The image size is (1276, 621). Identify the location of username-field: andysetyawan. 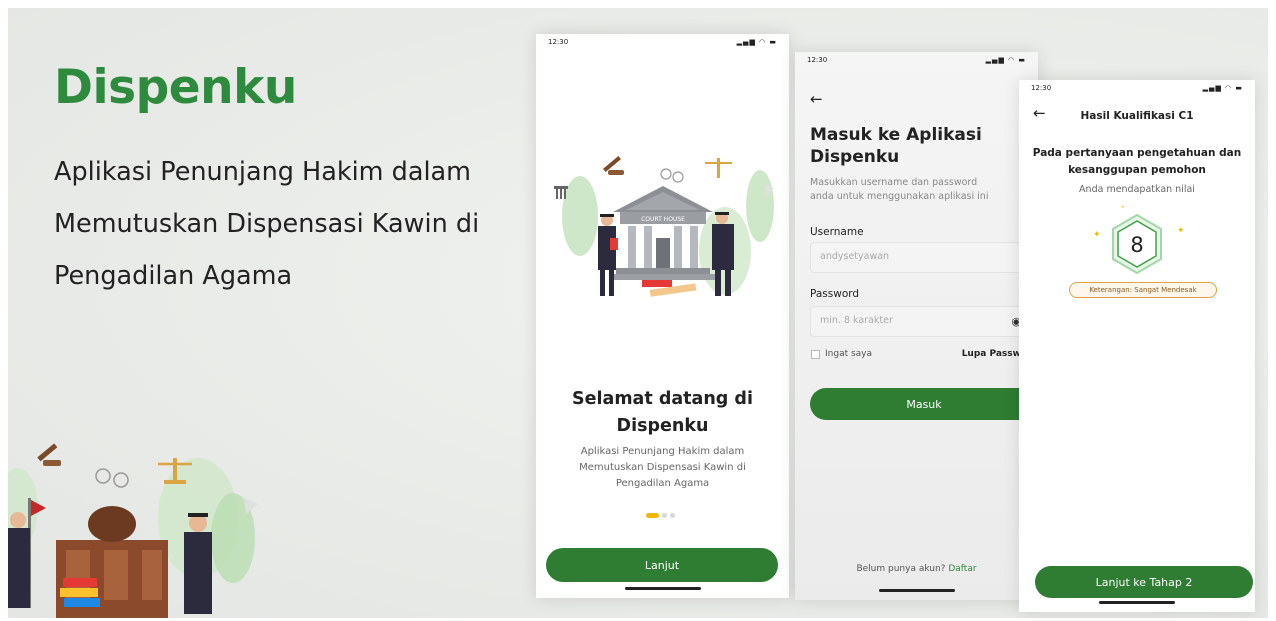
(924, 257).